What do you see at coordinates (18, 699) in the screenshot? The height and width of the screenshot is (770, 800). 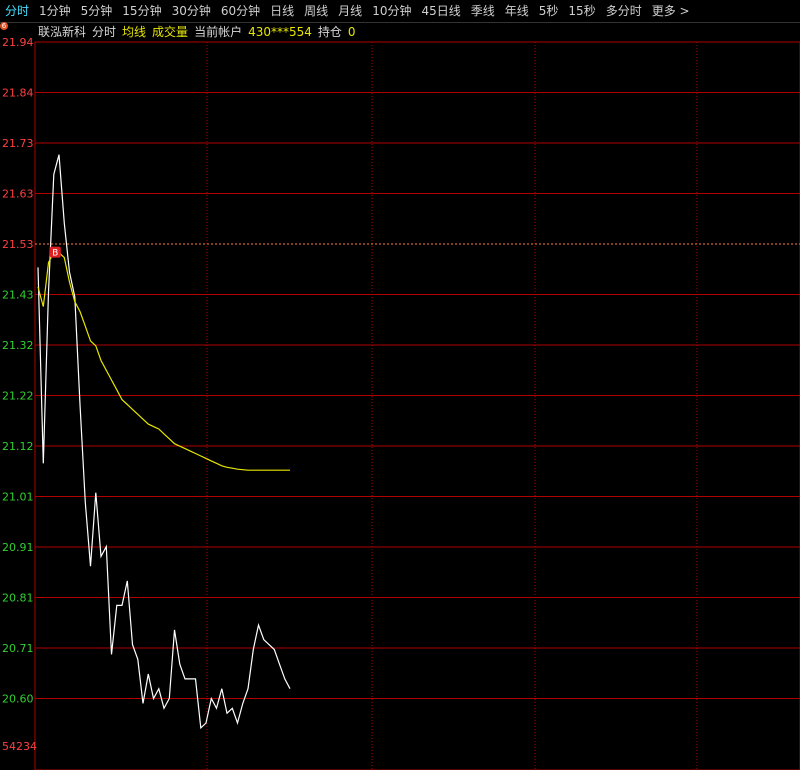 I see `y-tick-label: 20.60` at bounding box center [18, 699].